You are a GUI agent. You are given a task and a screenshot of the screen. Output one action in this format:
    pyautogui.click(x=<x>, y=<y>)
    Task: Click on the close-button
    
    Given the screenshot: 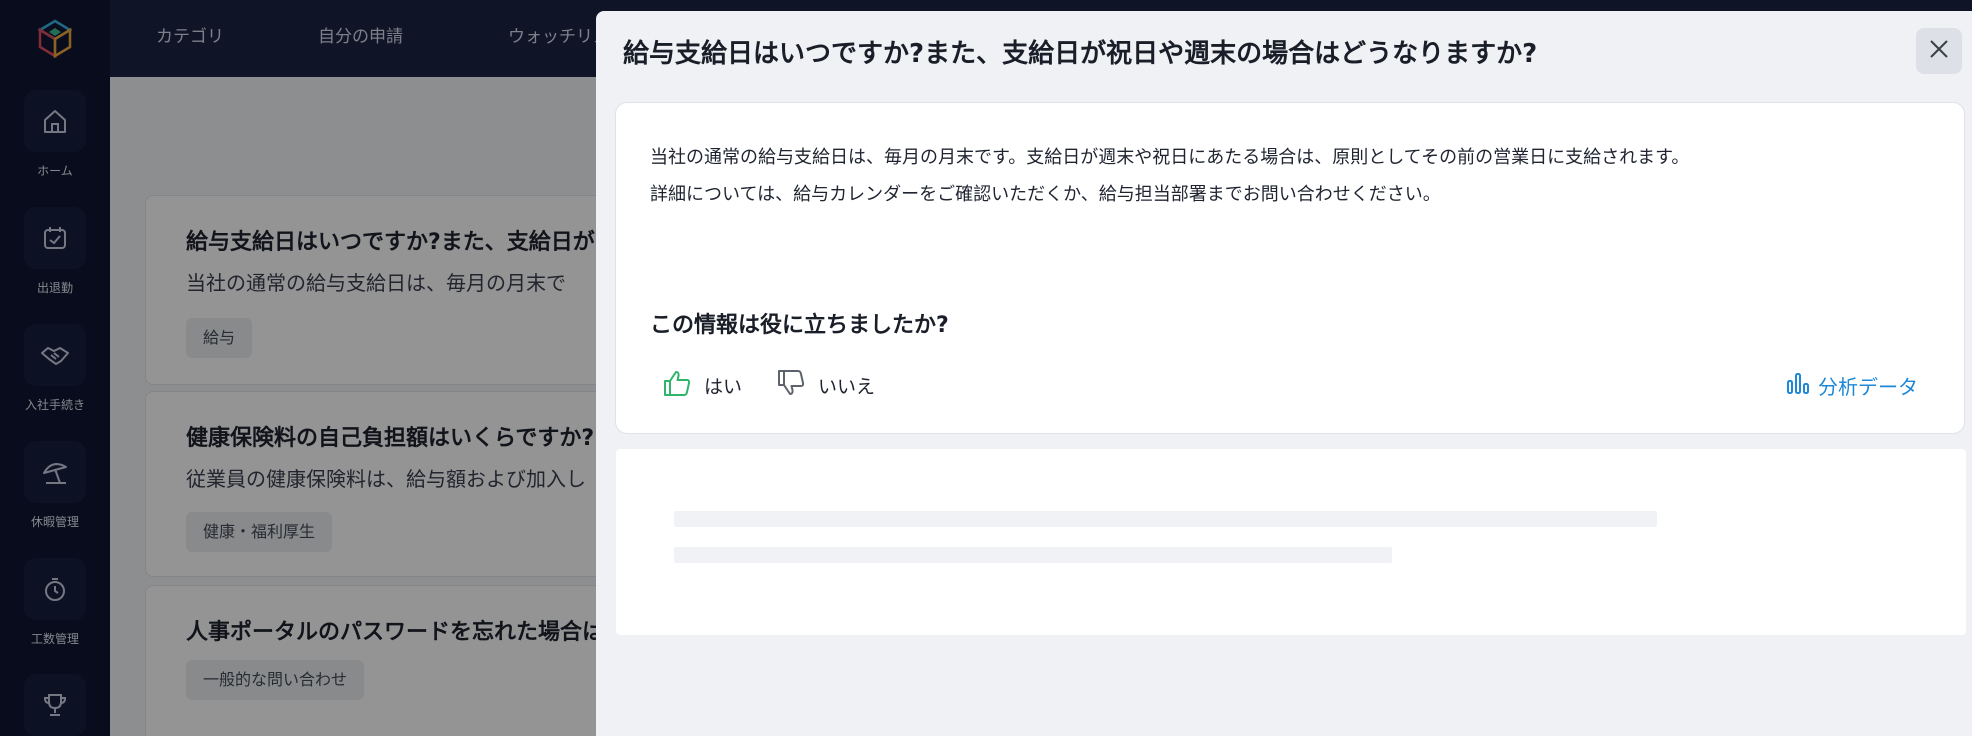 What is the action you would take?
    pyautogui.click(x=1939, y=51)
    